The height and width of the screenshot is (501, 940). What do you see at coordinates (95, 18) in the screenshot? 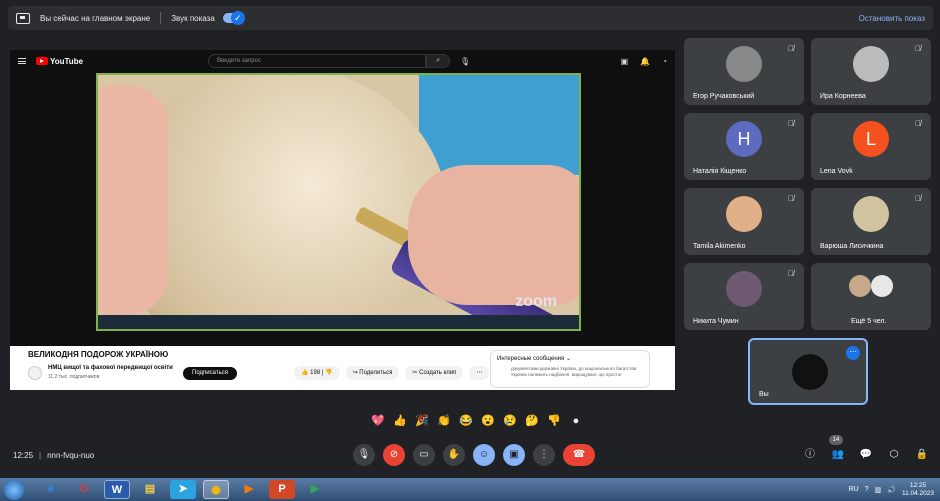
I see `presenting-status-text: Вы сейчас на главном экране` at bounding box center [95, 18].